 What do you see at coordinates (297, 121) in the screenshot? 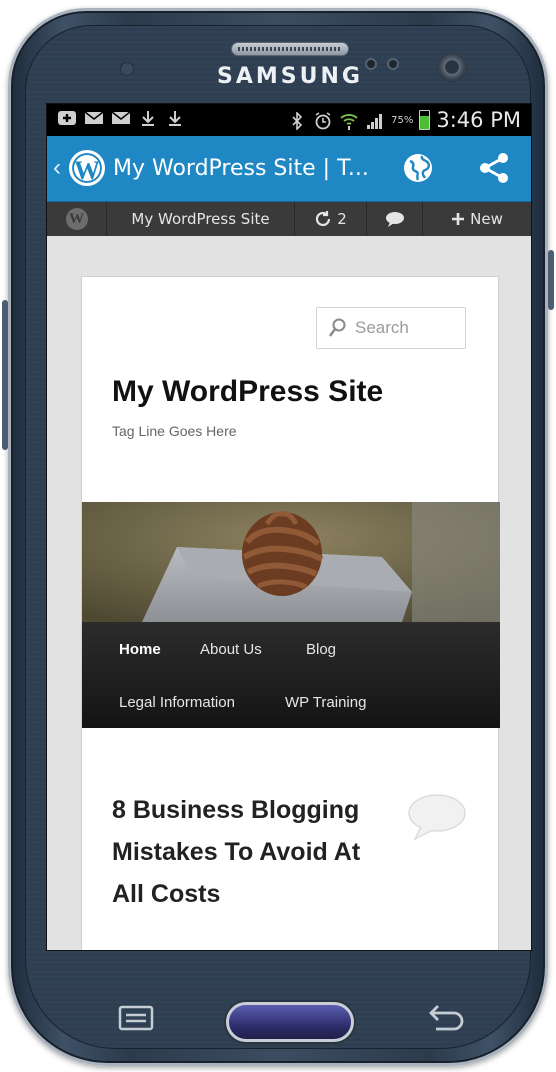
I see `bluetooth-icon` at bounding box center [297, 121].